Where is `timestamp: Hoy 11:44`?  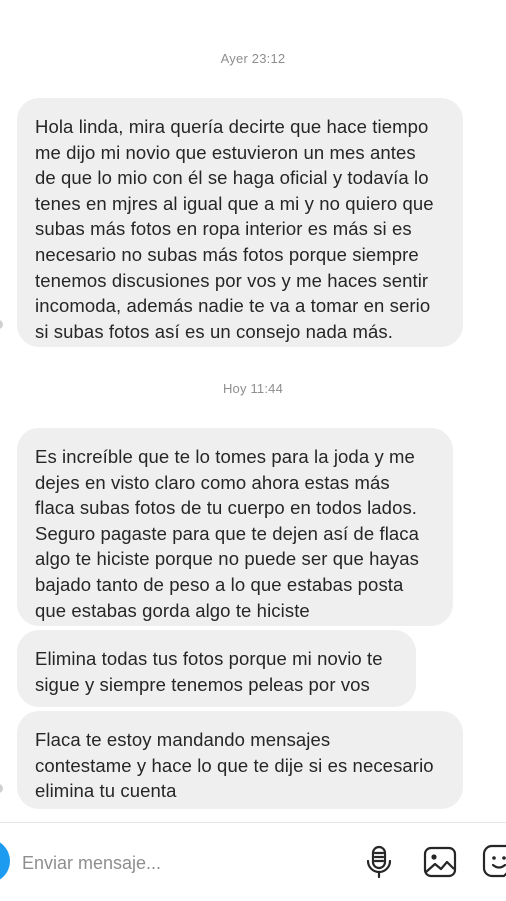
timestamp: Hoy 11:44 is located at coordinates (253, 388).